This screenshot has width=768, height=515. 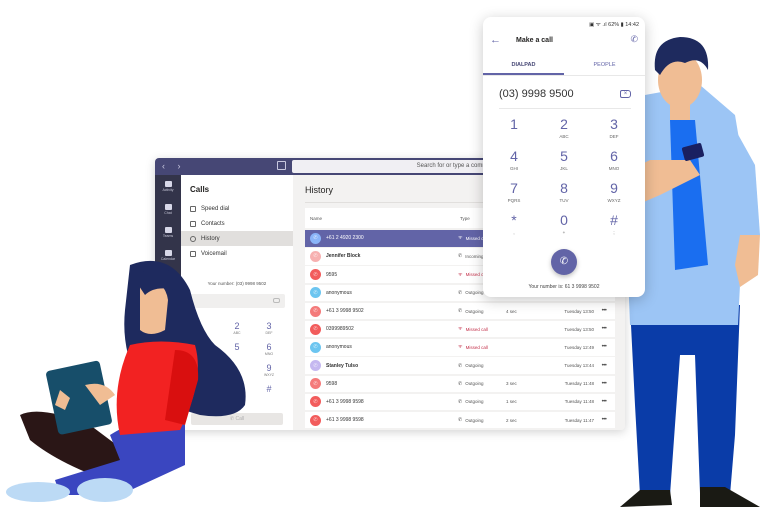 I want to click on contacts-icon, so click(x=193, y=223).